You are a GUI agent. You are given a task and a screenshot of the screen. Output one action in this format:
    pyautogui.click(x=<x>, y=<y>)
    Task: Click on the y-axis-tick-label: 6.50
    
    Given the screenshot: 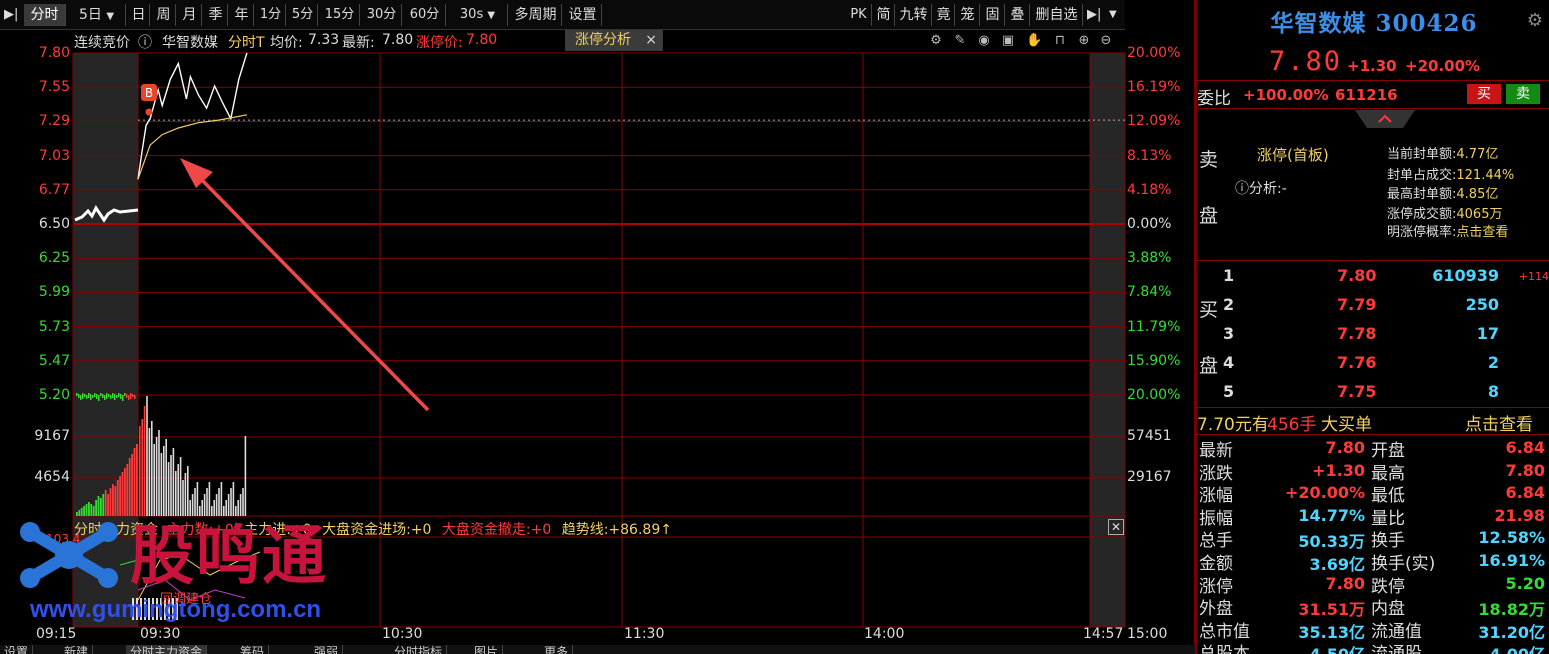 What is the action you would take?
    pyautogui.click(x=54, y=224)
    